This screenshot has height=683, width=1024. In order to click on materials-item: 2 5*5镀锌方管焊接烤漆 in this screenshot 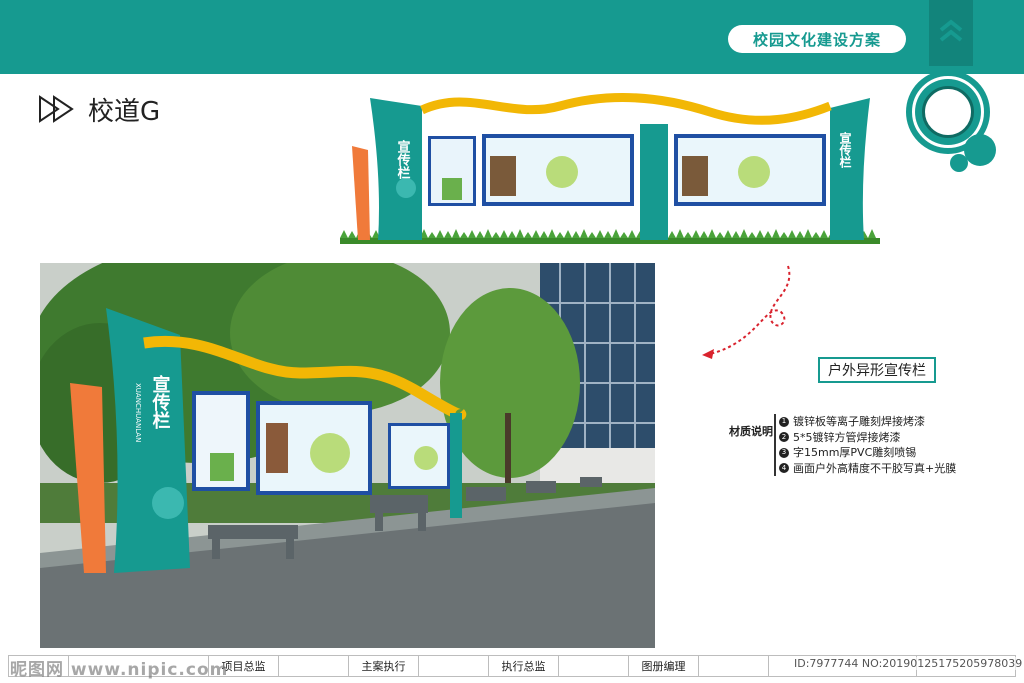, I will do `click(867, 438)`.